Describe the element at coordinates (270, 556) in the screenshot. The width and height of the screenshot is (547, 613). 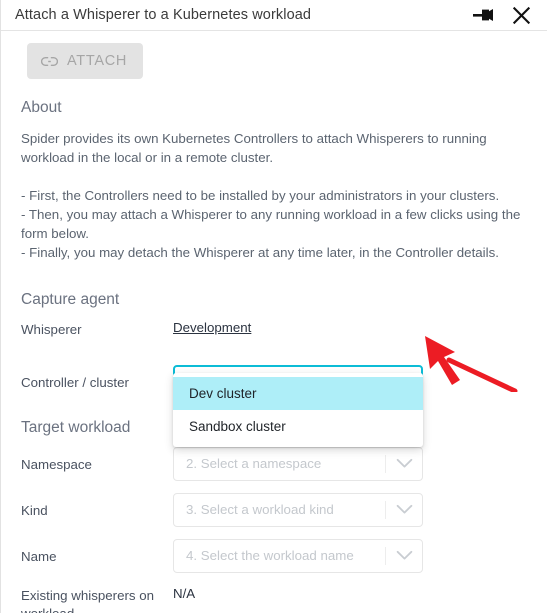
I see `name-placeholder: 4. Select the workload name` at that location.